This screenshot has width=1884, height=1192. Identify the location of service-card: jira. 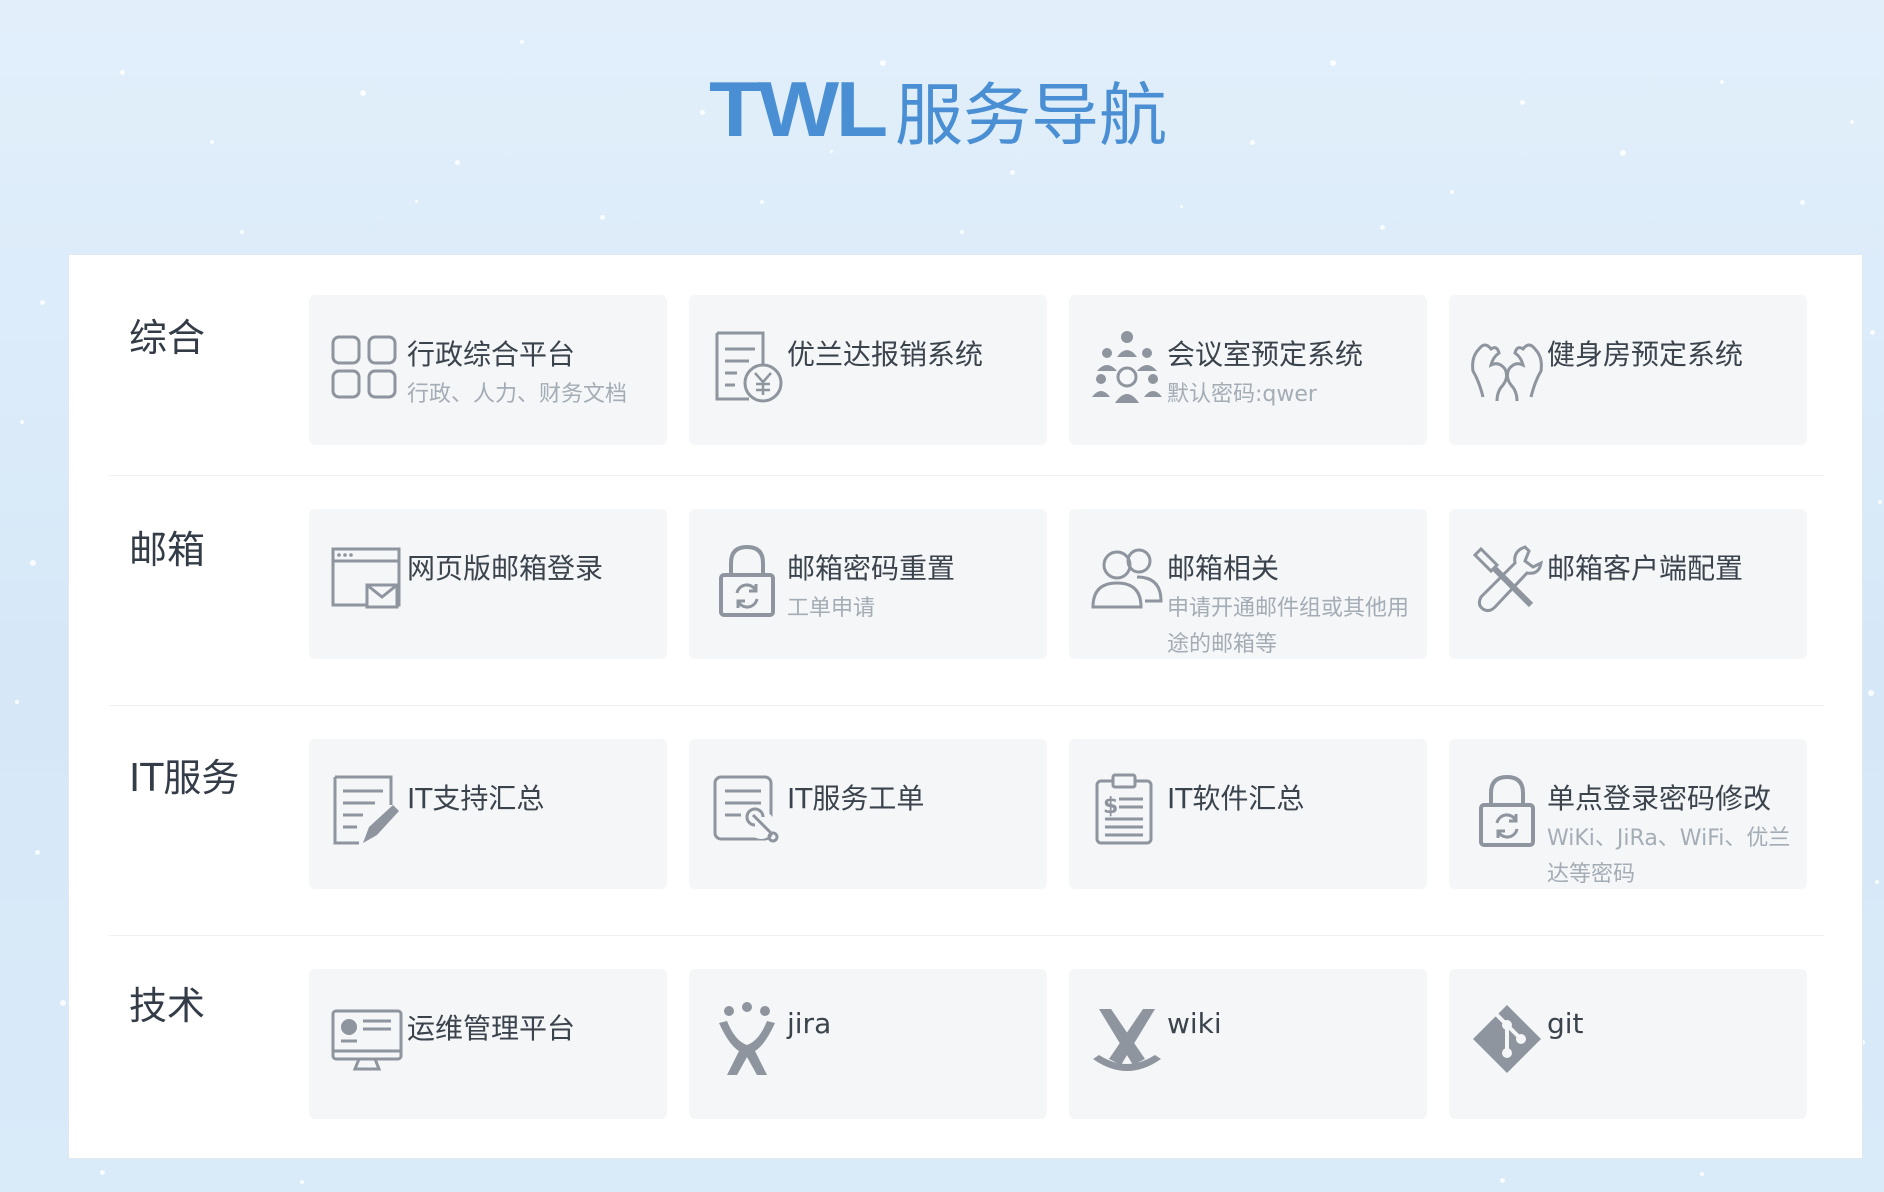
(868, 1044).